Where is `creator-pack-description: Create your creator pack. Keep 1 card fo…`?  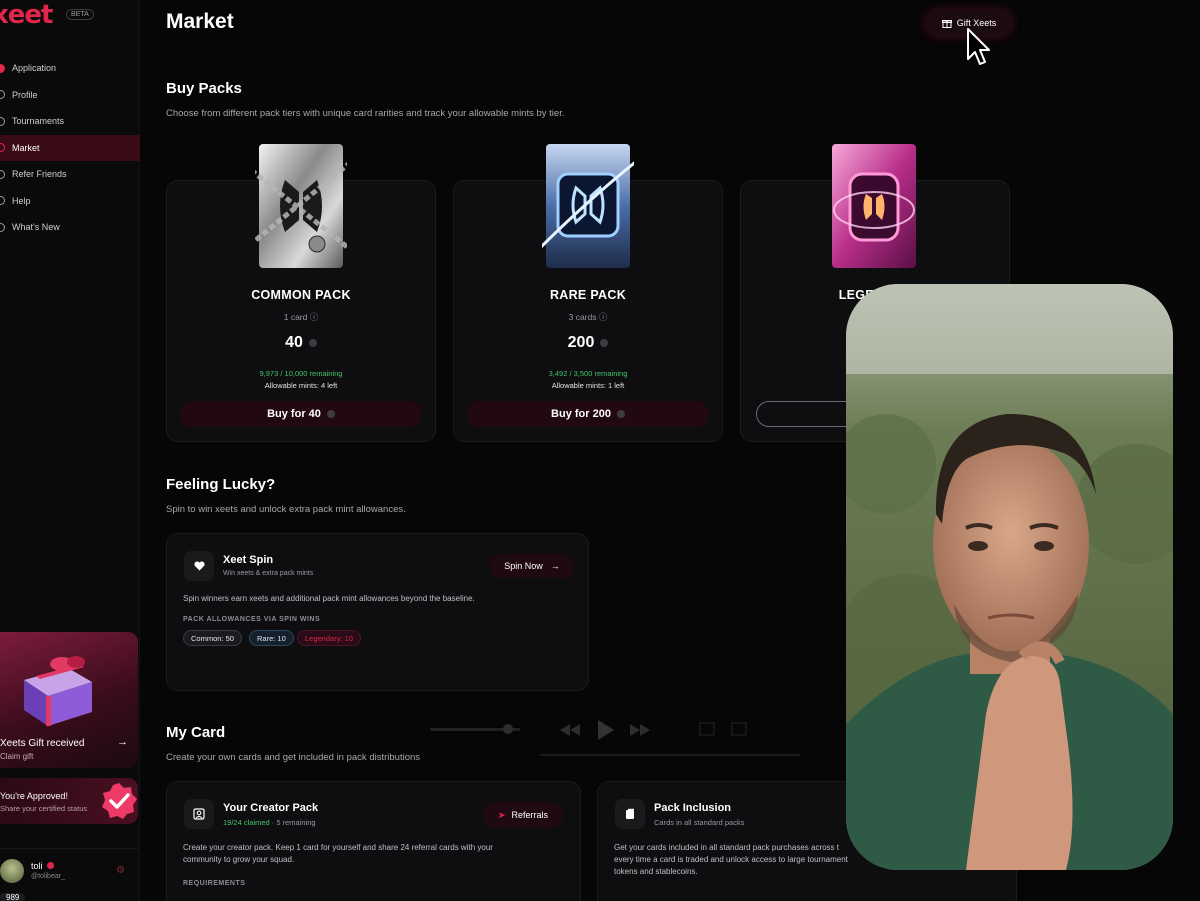 creator-pack-description: Create your creator pack. Keep 1 card fo… is located at coordinates (338, 853).